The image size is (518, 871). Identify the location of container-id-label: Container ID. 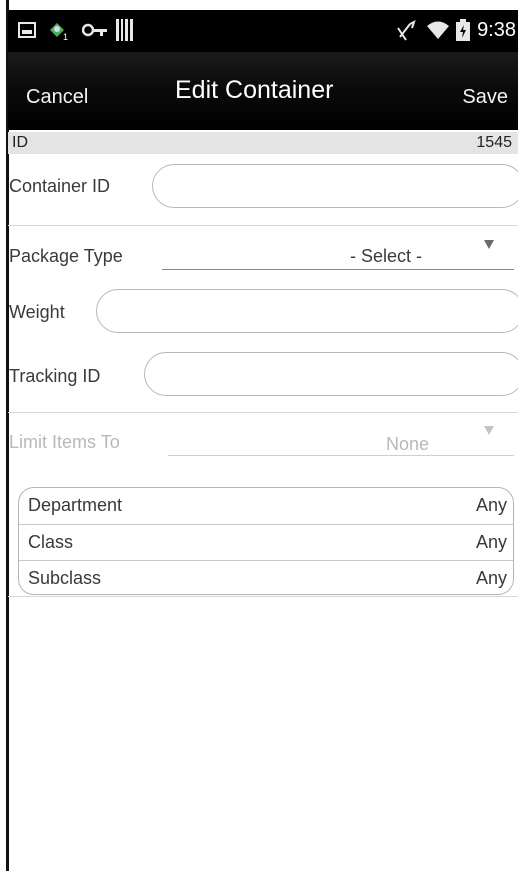
(60, 186).